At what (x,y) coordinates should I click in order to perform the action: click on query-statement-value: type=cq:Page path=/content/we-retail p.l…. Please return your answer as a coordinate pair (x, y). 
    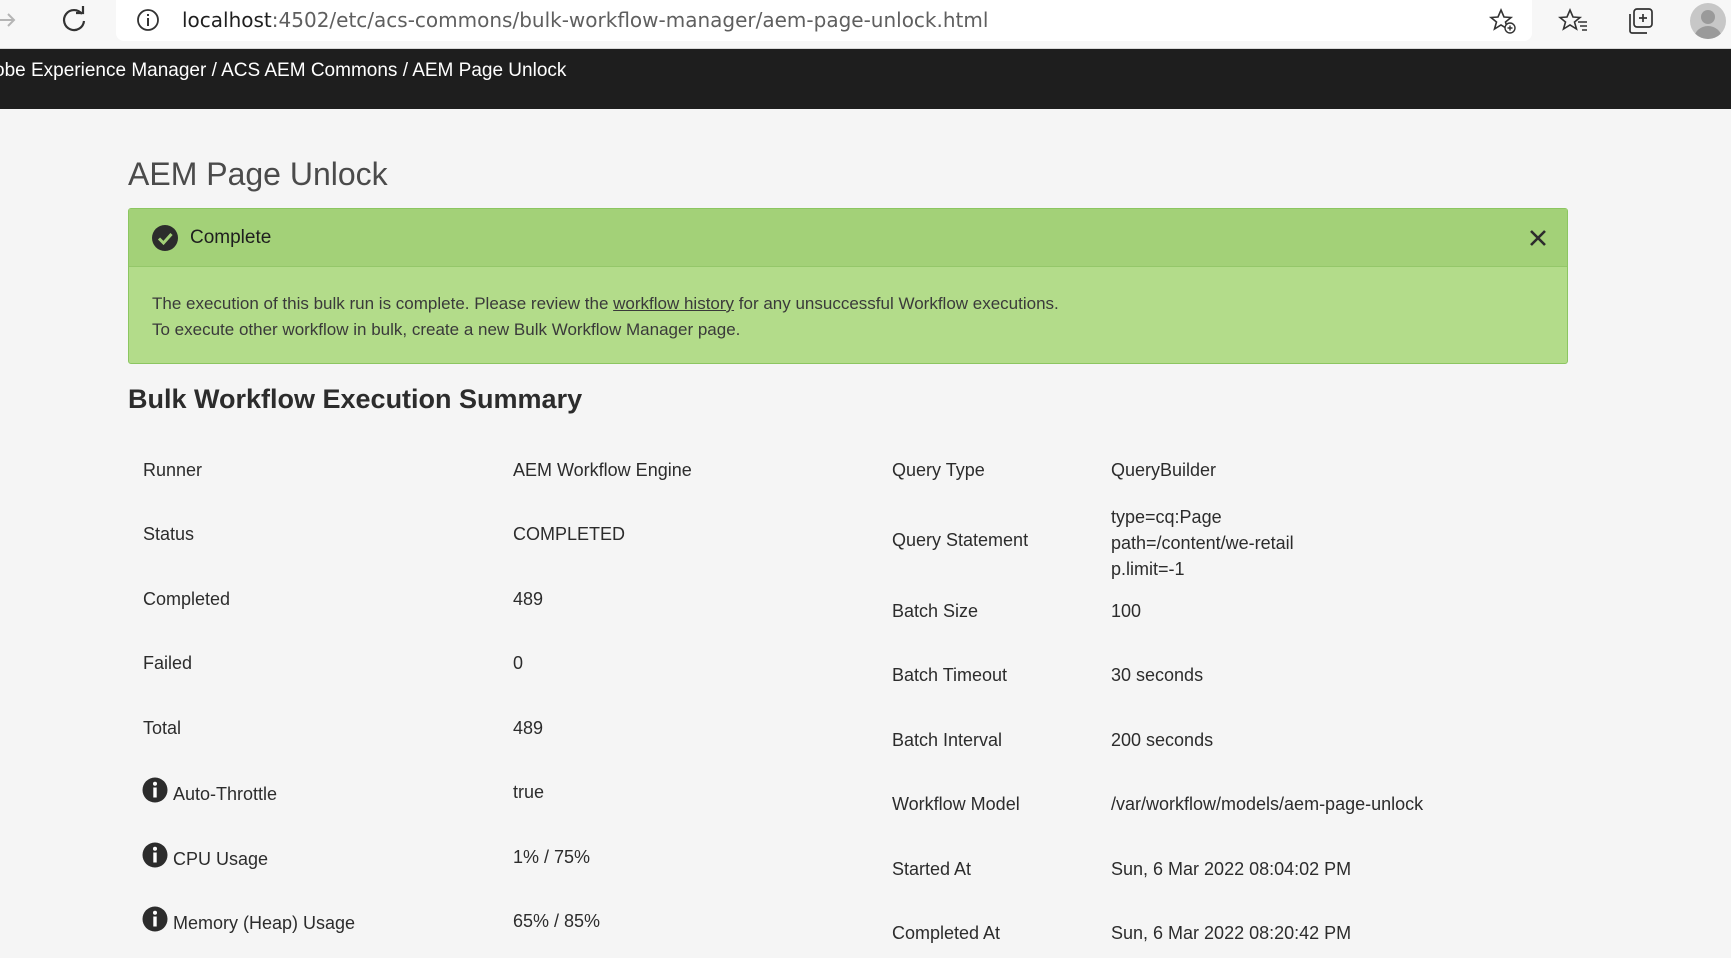
    Looking at the image, I should click on (1202, 543).